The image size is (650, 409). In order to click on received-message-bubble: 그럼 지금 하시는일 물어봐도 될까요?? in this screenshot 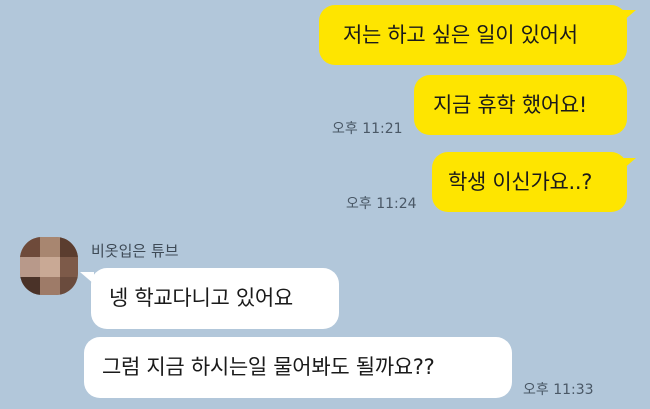, I will do `click(298, 367)`.